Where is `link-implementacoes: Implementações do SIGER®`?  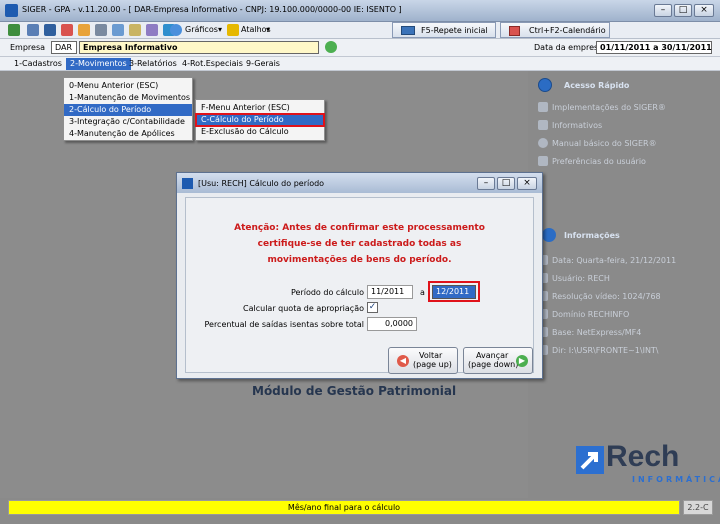 link-implementacoes: Implementações do SIGER® is located at coordinates (609, 107).